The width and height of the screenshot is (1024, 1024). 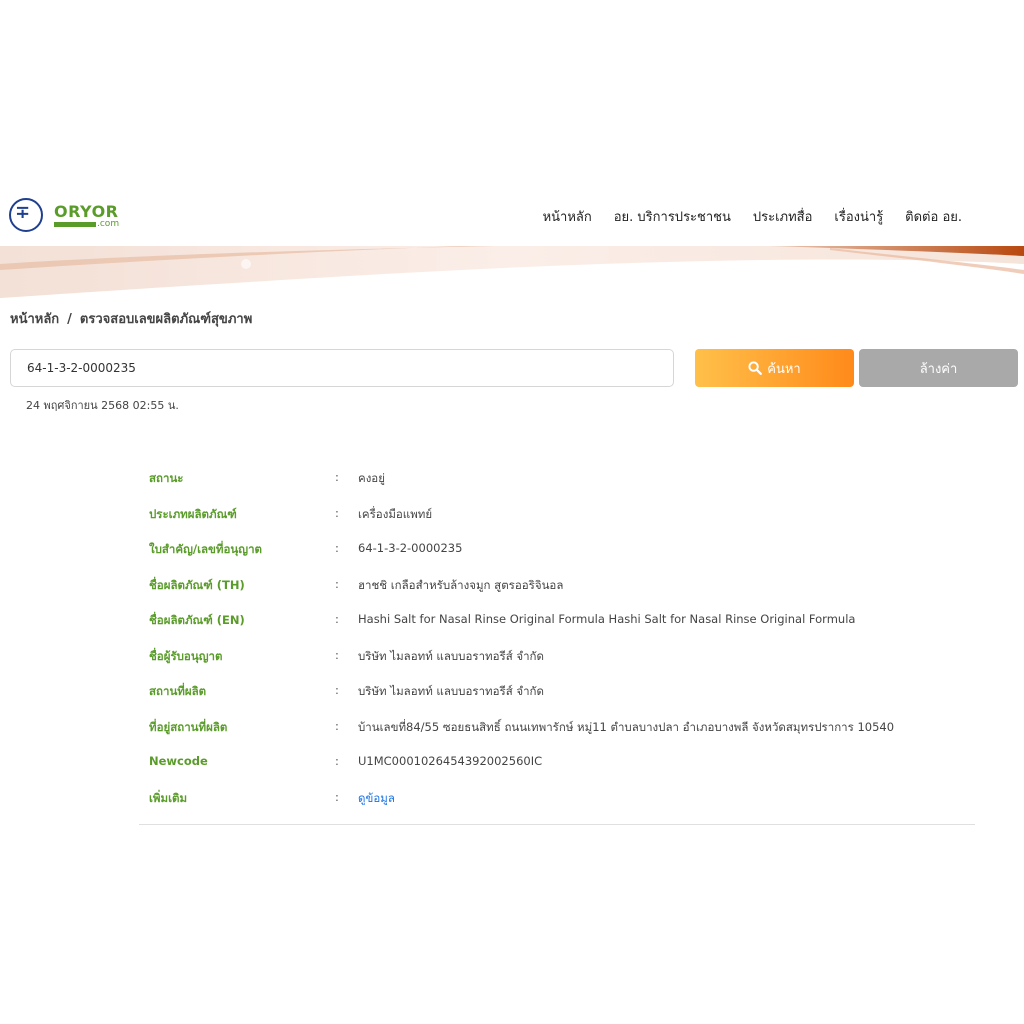 What do you see at coordinates (166, 319) in the screenshot?
I see `breadcrumb-current: ตรวจสอบเลขผลิตภัณฑ์สุขภาพ` at bounding box center [166, 319].